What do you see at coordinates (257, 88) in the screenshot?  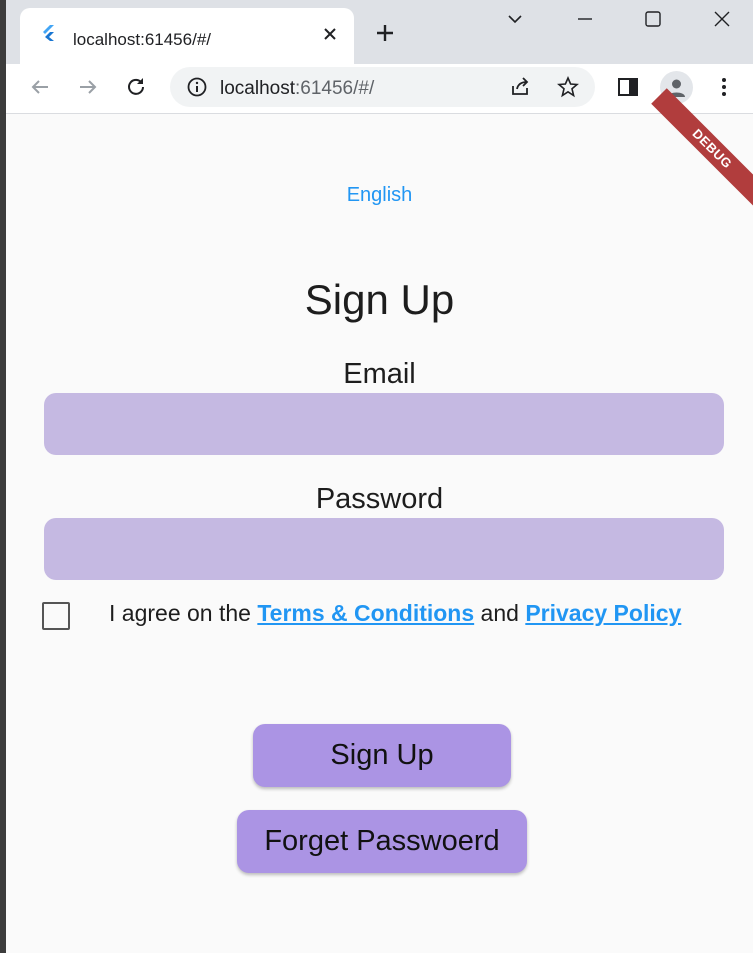 I see `url-host: localhost` at bounding box center [257, 88].